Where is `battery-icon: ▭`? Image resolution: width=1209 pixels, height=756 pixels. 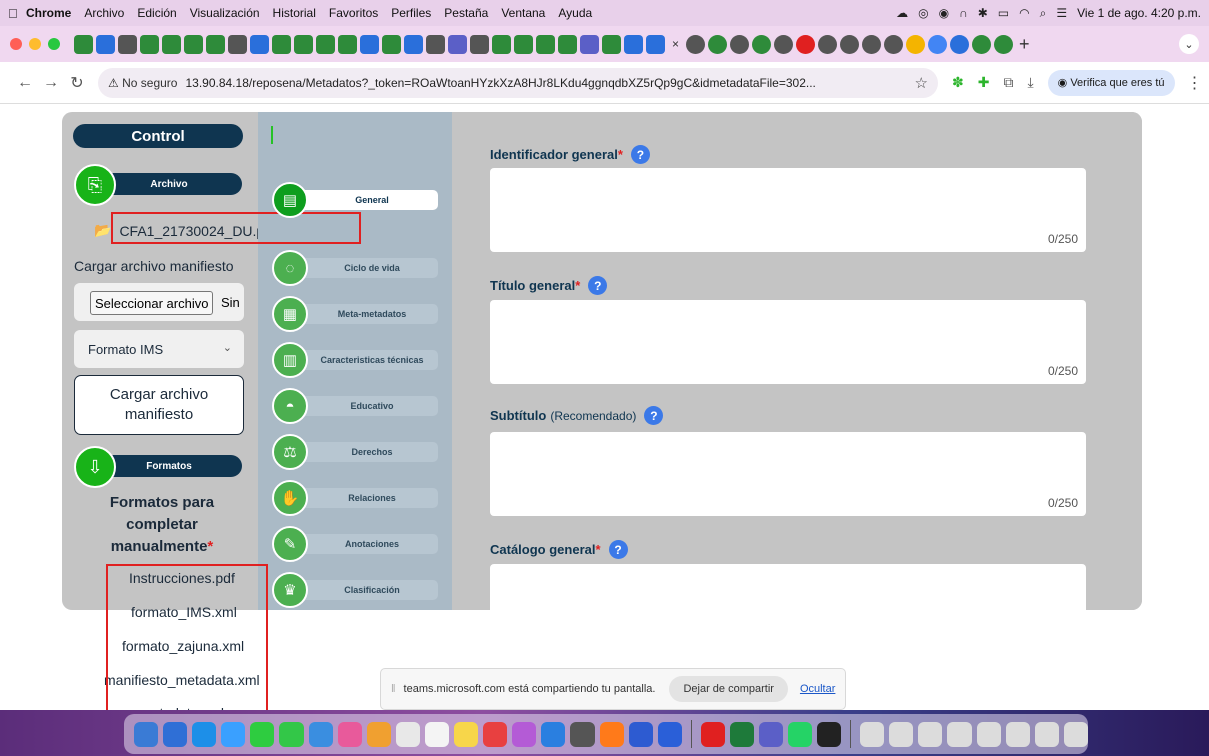 battery-icon: ▭ is located at coordinates (1003, 13).